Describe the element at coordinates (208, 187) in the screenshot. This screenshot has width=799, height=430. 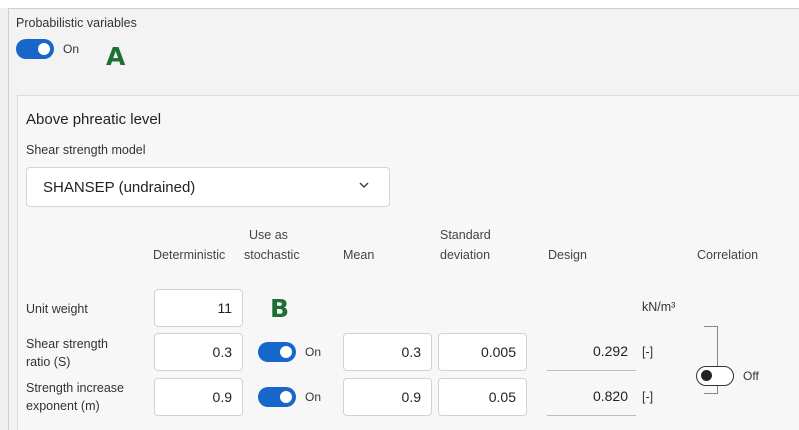
I see `shear-model-select: SHANSEP (undrained)` at that location.